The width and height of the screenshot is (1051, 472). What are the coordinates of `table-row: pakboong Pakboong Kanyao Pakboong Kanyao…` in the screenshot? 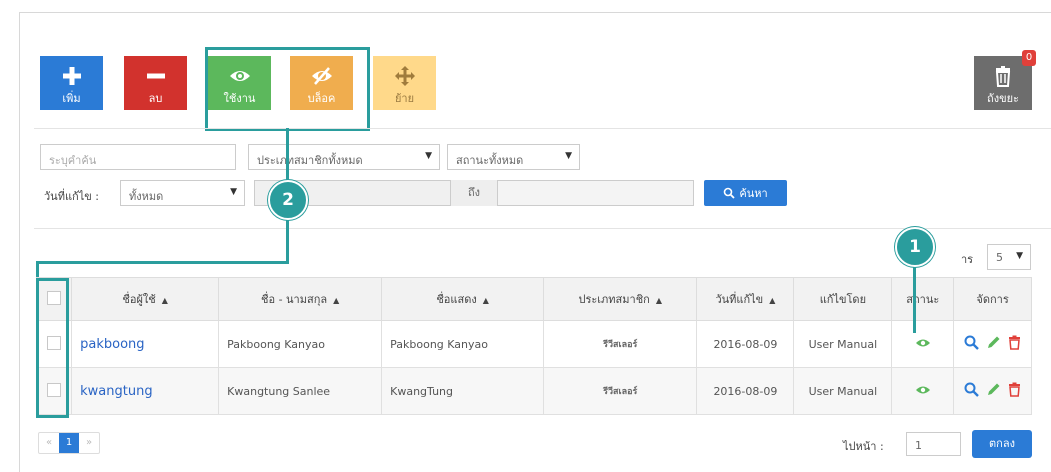 It's located at (533, 344).